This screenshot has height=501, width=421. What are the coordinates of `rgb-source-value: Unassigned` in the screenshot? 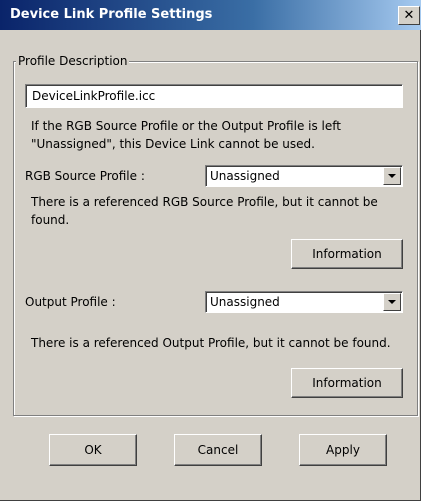 It's located at (245, 176).